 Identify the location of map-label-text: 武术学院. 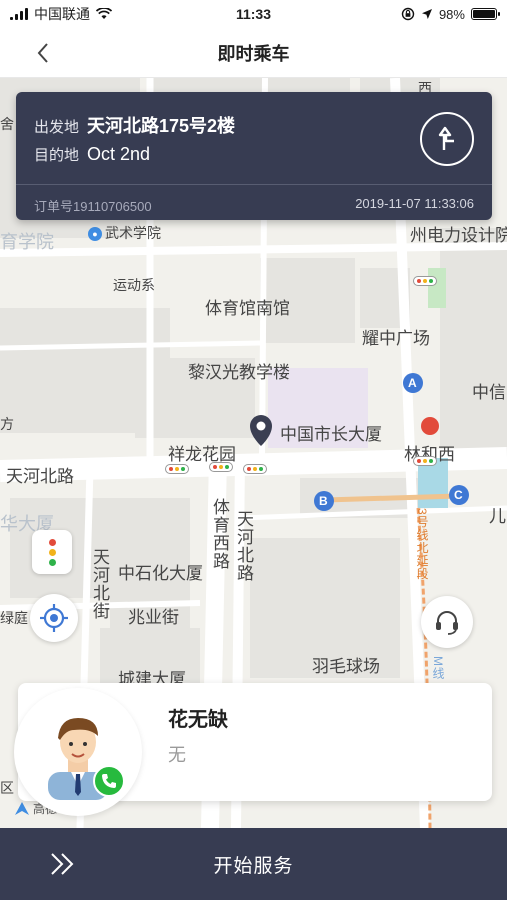
(133, 233).